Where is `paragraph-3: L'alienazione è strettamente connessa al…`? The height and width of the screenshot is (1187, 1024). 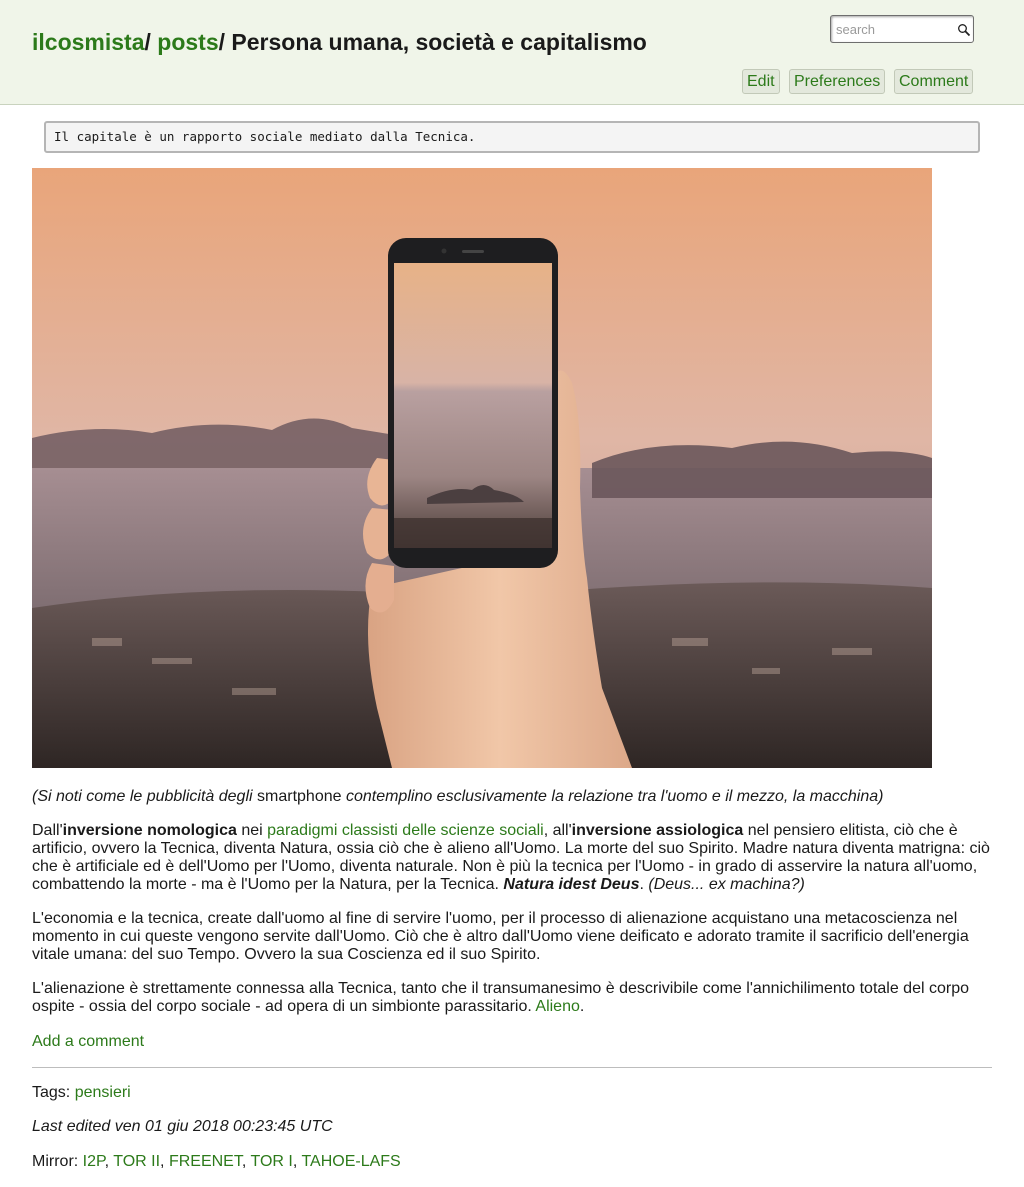
paragraph-3: L'alienazione è strettamente connessa al… is located at coordinates (500, 997).